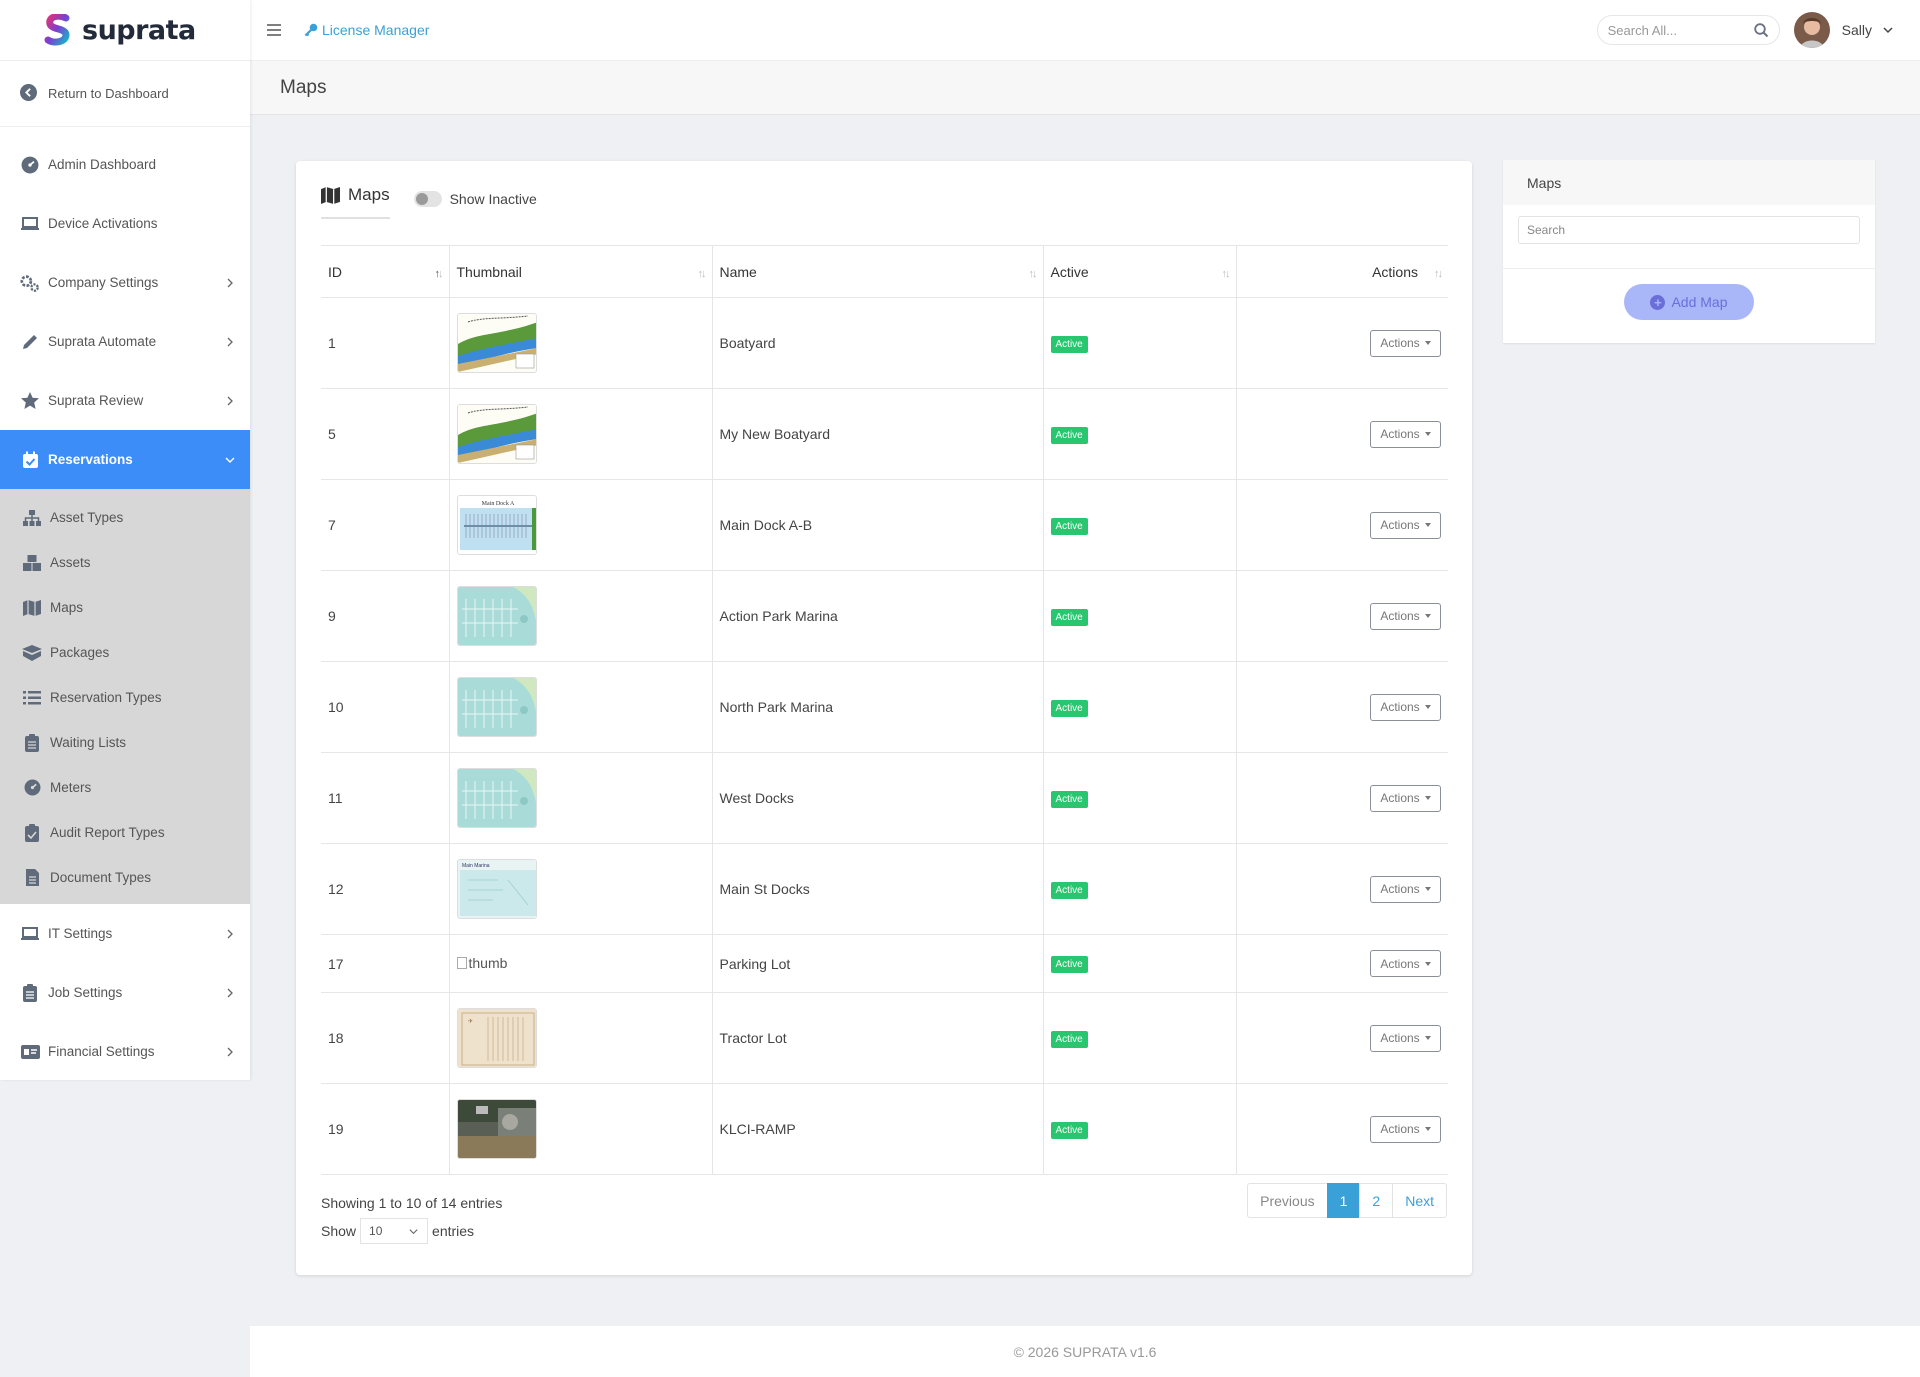  What do you see at coordinates (581, 1129) in the screenshot?
I see `cell-thumbnail` at bounding box center [581, 1129].